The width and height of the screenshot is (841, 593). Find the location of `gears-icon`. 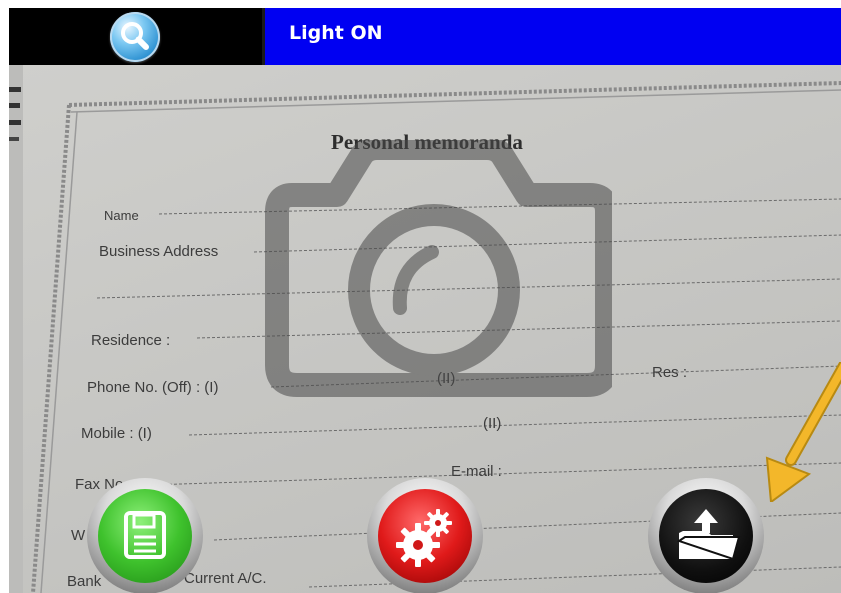

gears-icon is located at coordinates (424, 538).